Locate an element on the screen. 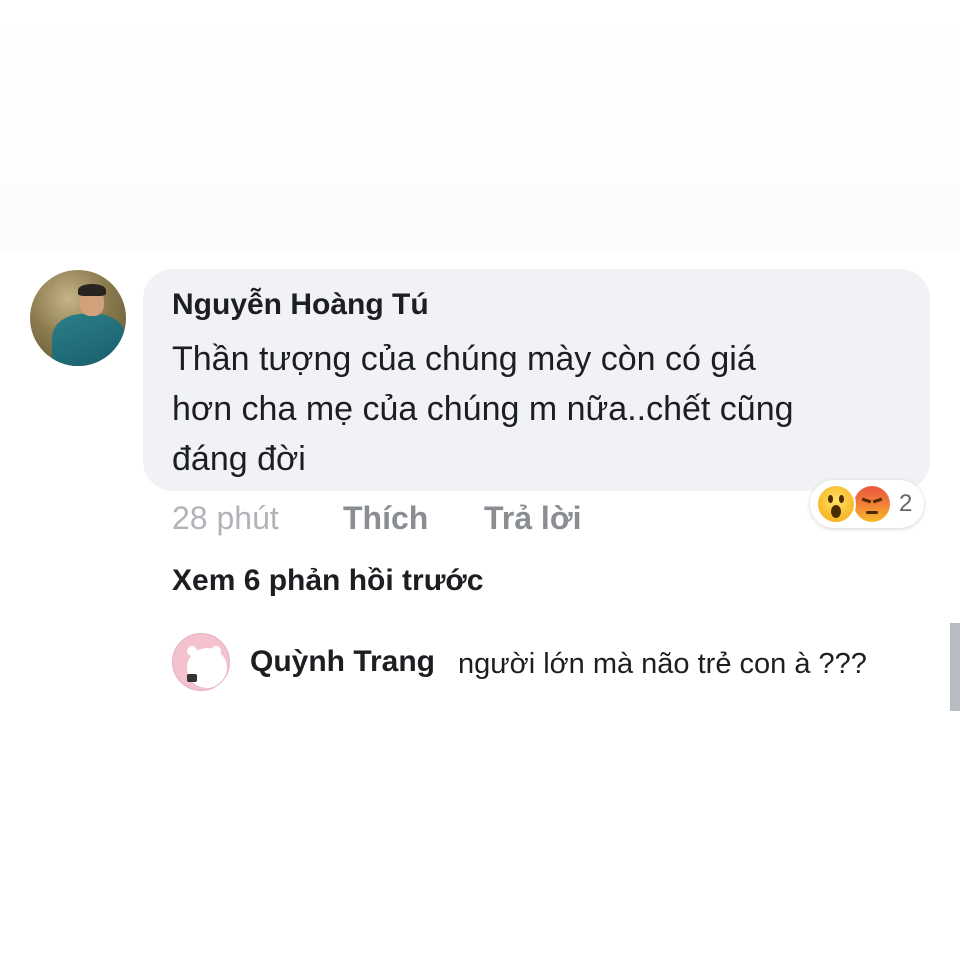 The height and width of the screenshot is (960, 960). bear-icon is located at coordinates (207, 668).